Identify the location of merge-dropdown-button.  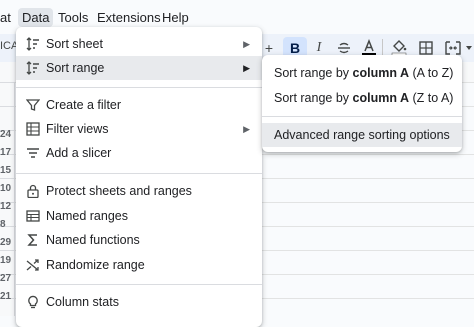
(469, 48).